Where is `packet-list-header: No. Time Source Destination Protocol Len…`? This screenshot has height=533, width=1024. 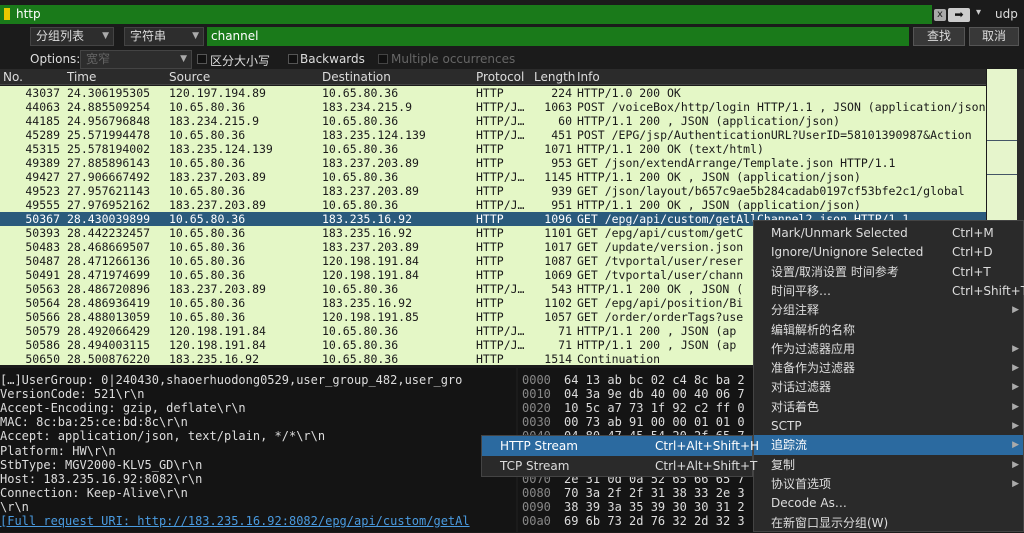 packet-list-header: No. Time Source Destination Protocol Len… is located at coordinates (493, 77).